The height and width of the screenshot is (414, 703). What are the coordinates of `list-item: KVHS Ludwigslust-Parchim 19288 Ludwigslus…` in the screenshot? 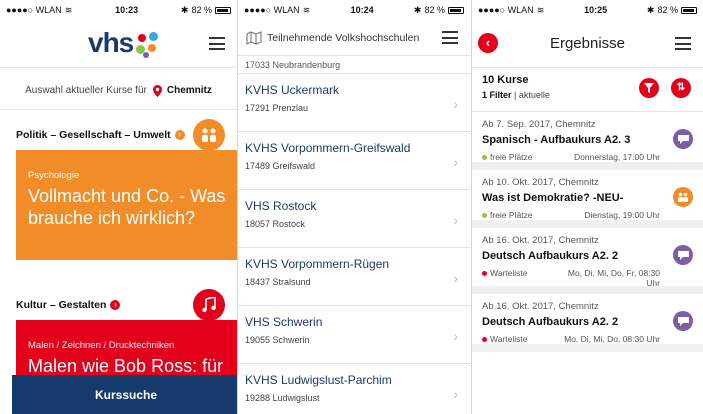 It's located at (354, 389).